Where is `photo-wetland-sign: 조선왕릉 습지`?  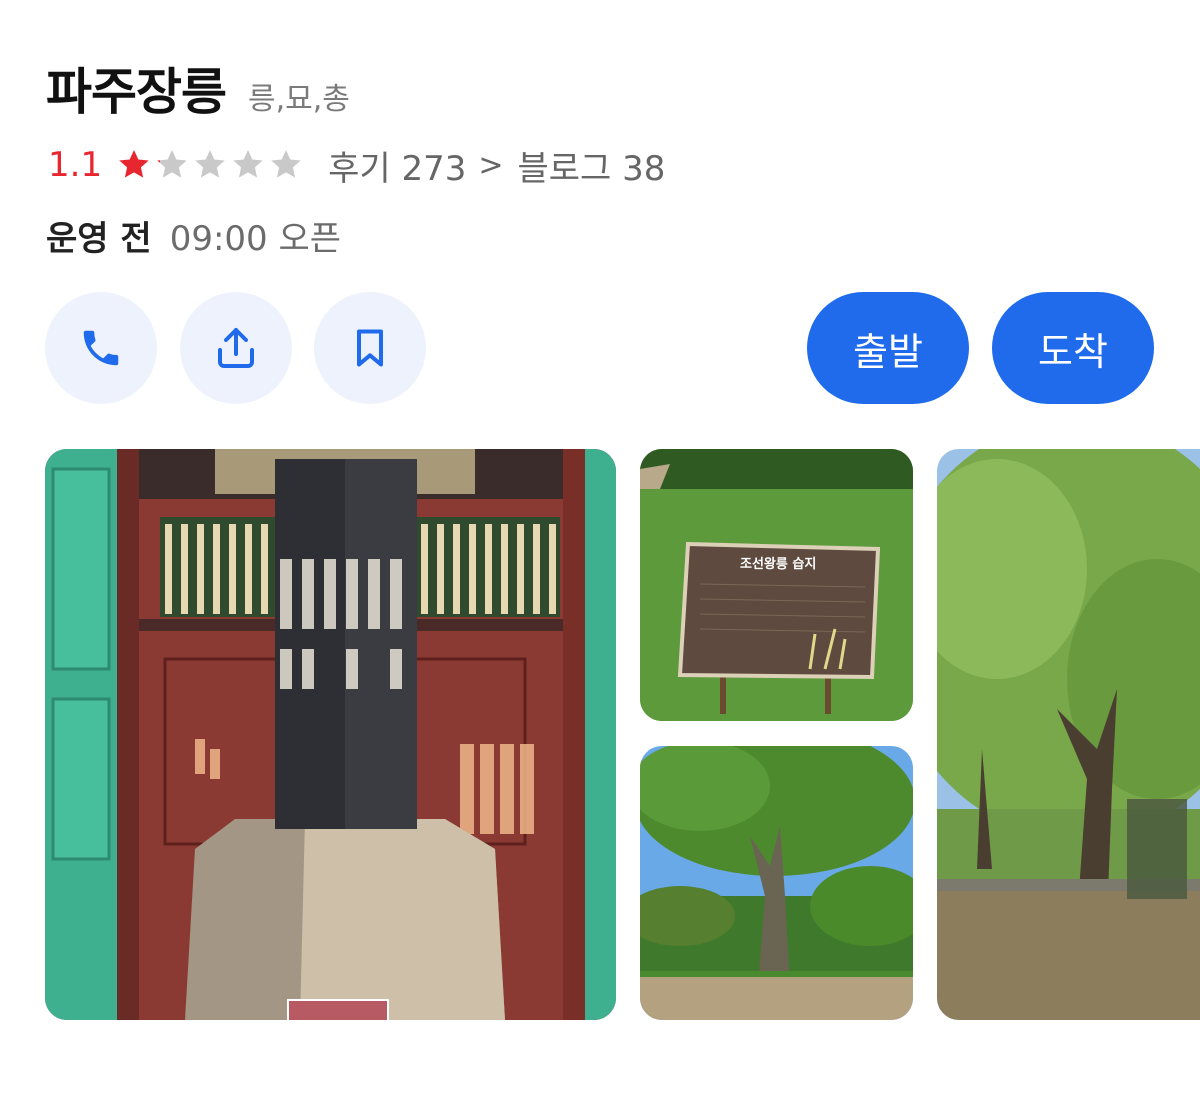
photo-wetland-sign: 조선왕릉 습지 is located at coordinates (776, 585).